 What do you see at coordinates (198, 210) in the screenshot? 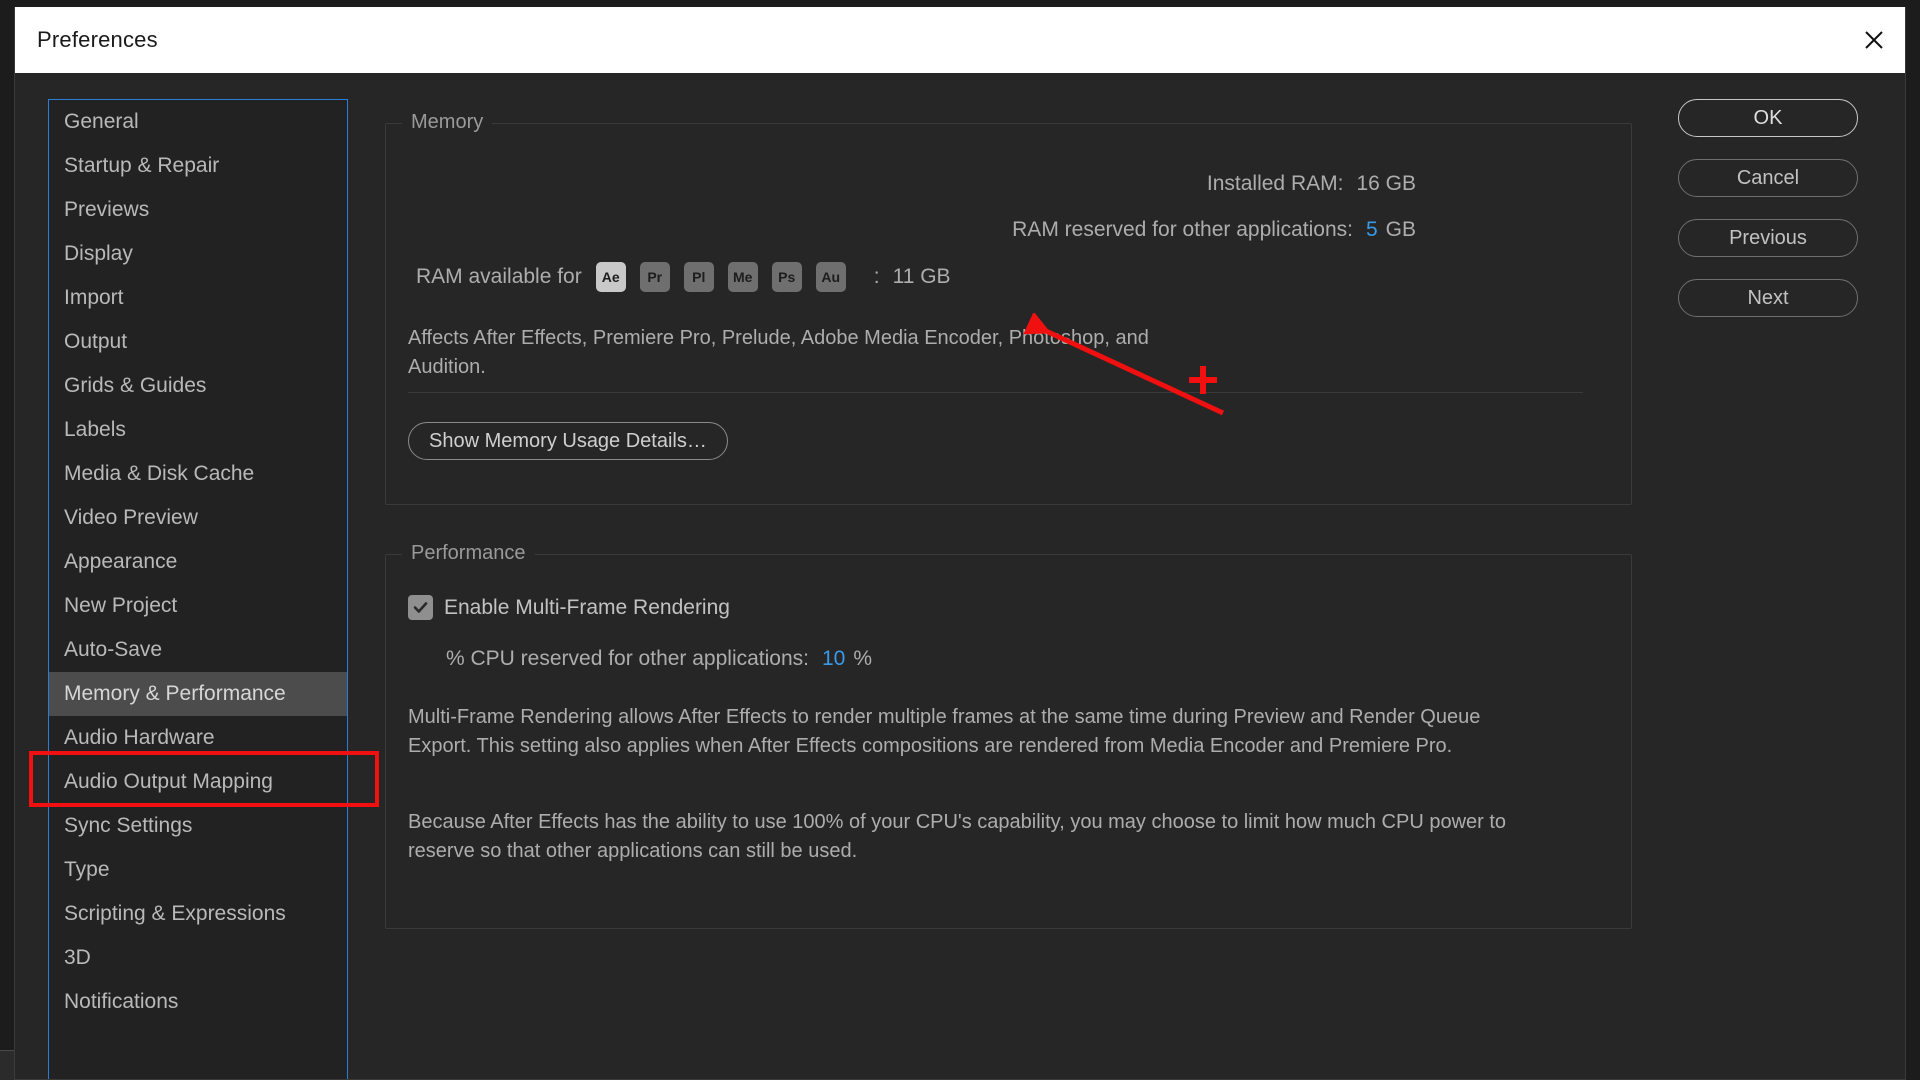
I see `sidebar-item-previews: Previews` at bounding box center [198, 210].